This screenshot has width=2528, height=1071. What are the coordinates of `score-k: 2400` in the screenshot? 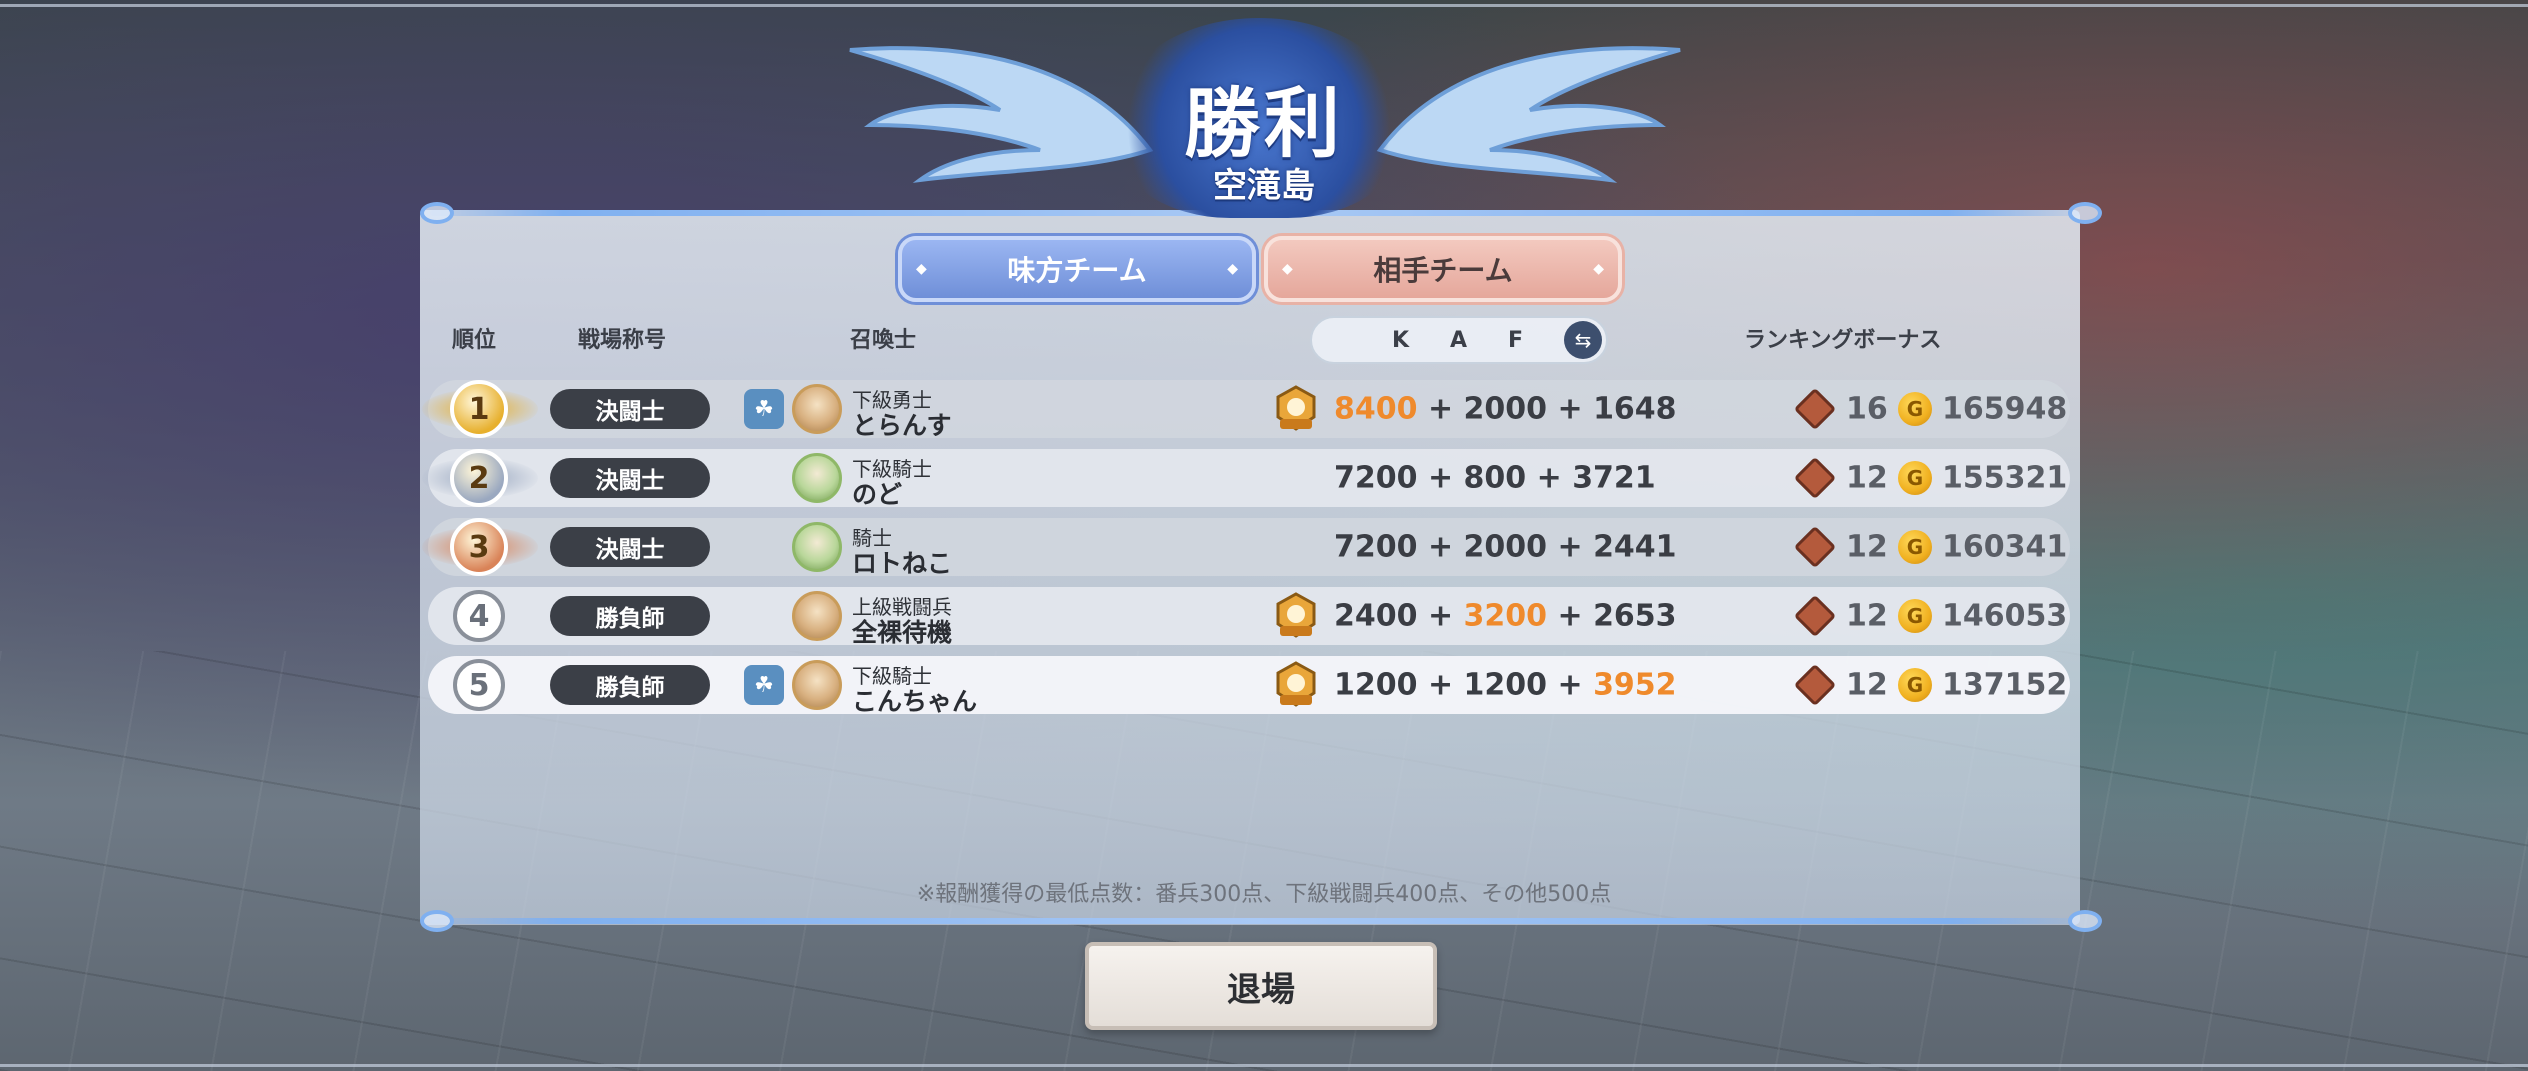 It's located at (1376, 616).